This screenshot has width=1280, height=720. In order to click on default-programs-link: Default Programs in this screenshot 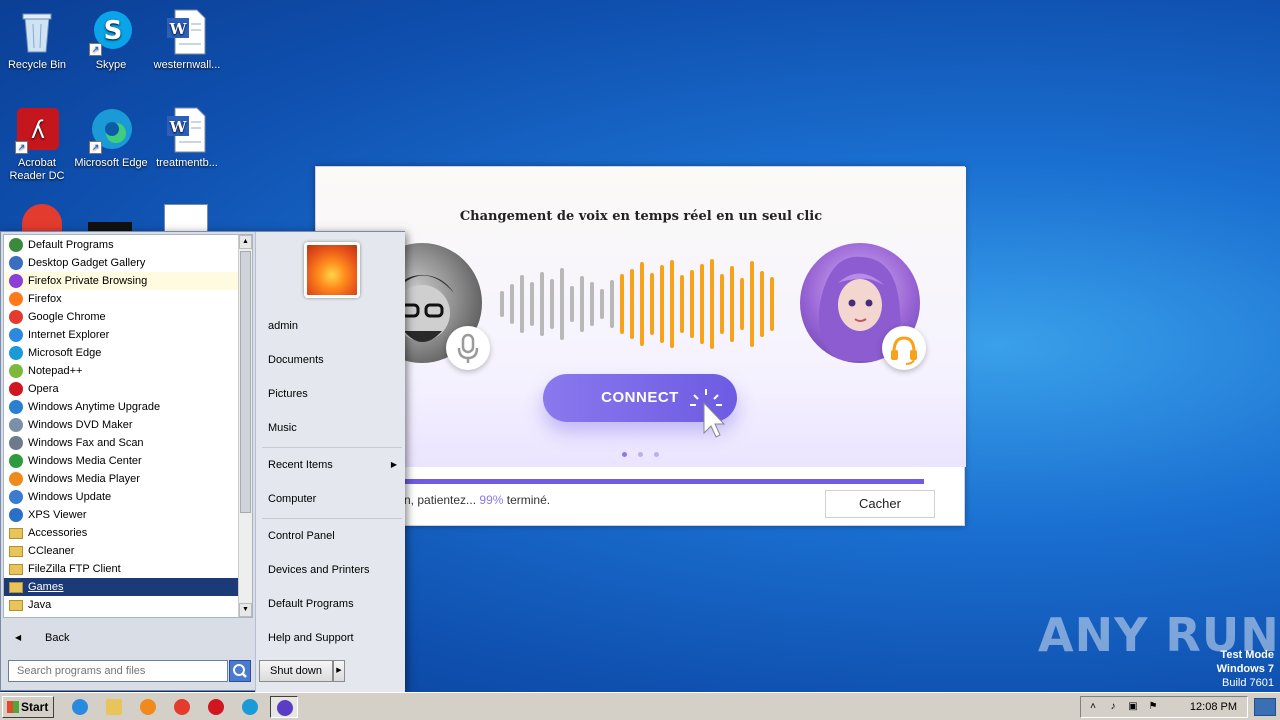, I will do `click(332, 604)`.